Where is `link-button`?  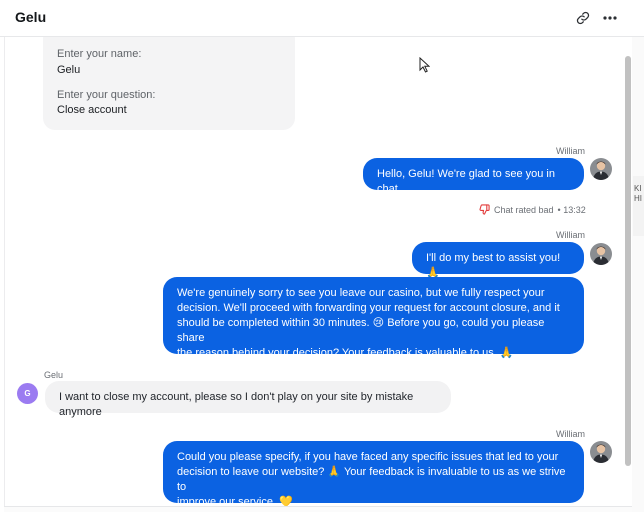 link-button is located at coordinates (583, 18).